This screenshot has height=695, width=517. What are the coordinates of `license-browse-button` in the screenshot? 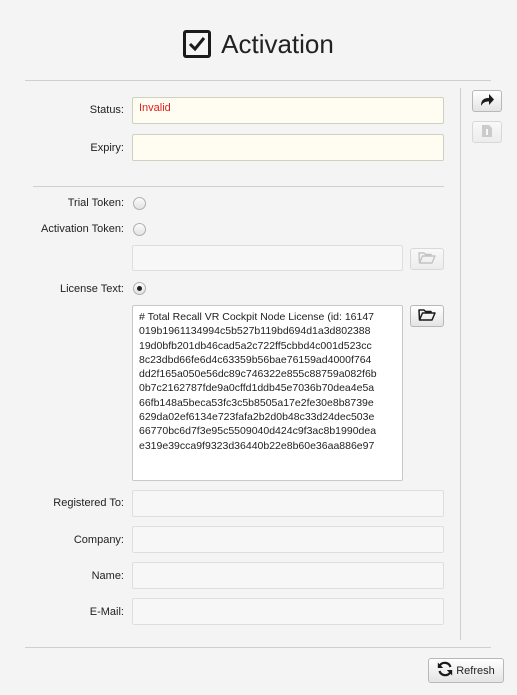 It's located at (427, 316).